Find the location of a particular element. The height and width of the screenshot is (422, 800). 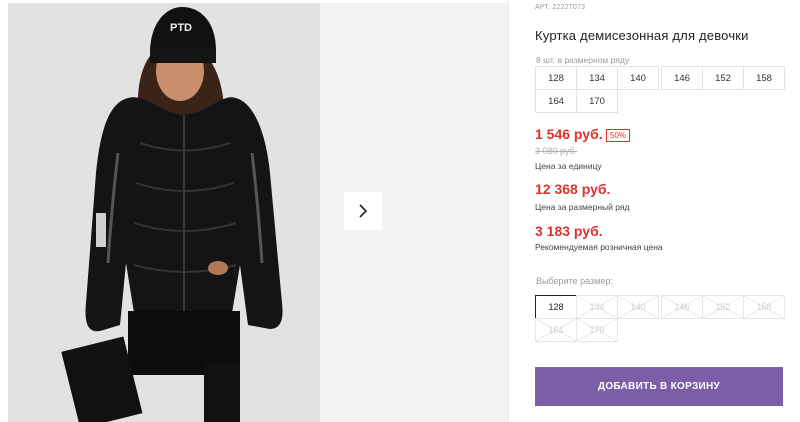

size-range-cell: 170 is located at coordinates (597, 101).